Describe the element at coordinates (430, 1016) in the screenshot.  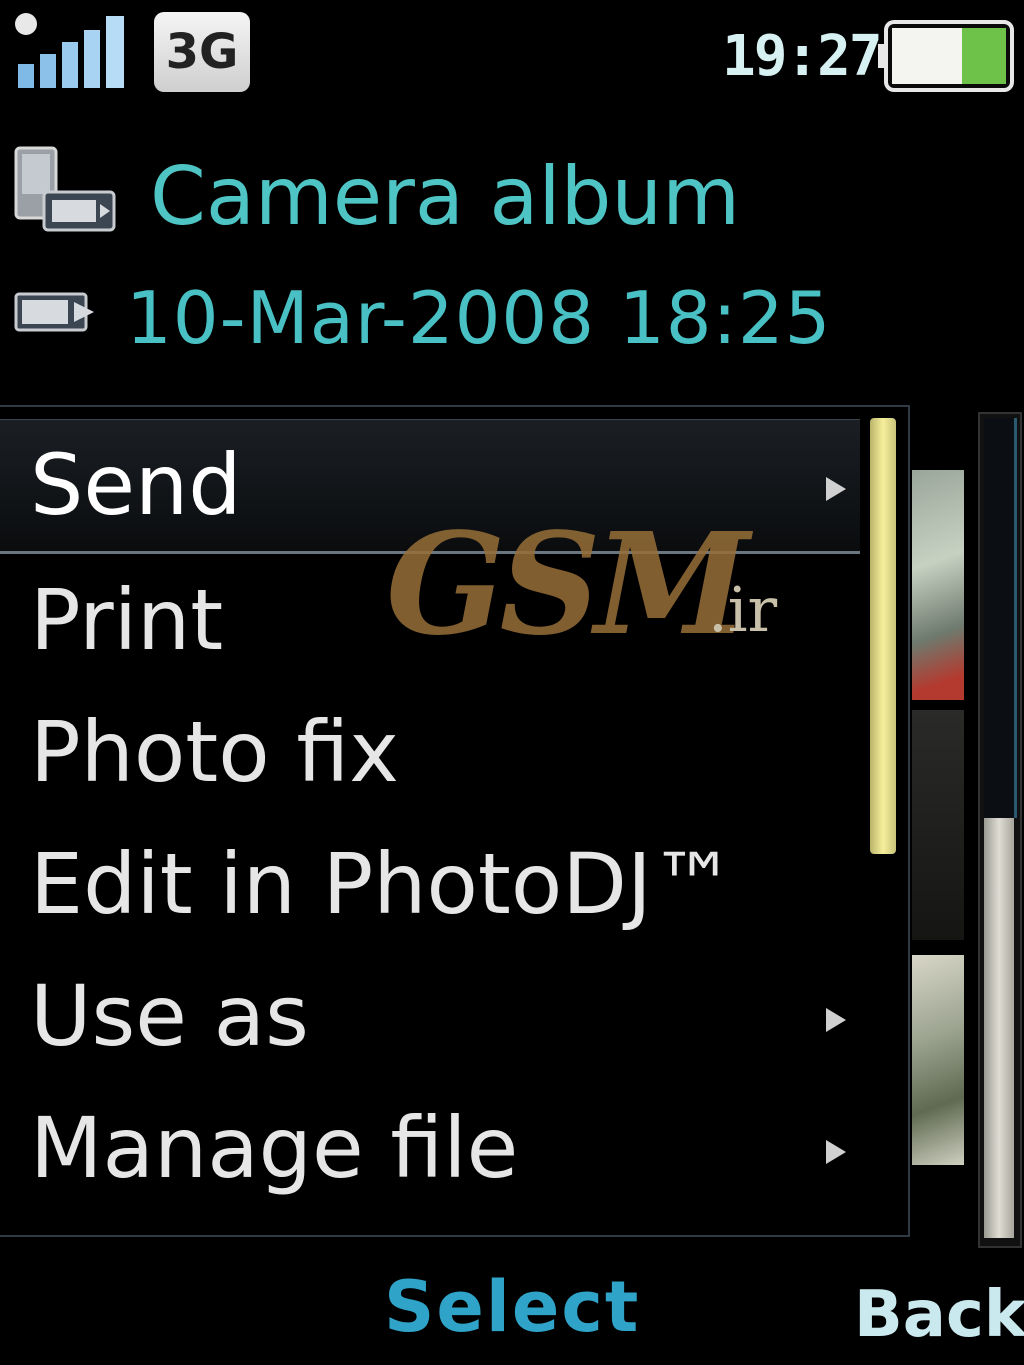
I see `menu-item-use-as: Use as` at that location.